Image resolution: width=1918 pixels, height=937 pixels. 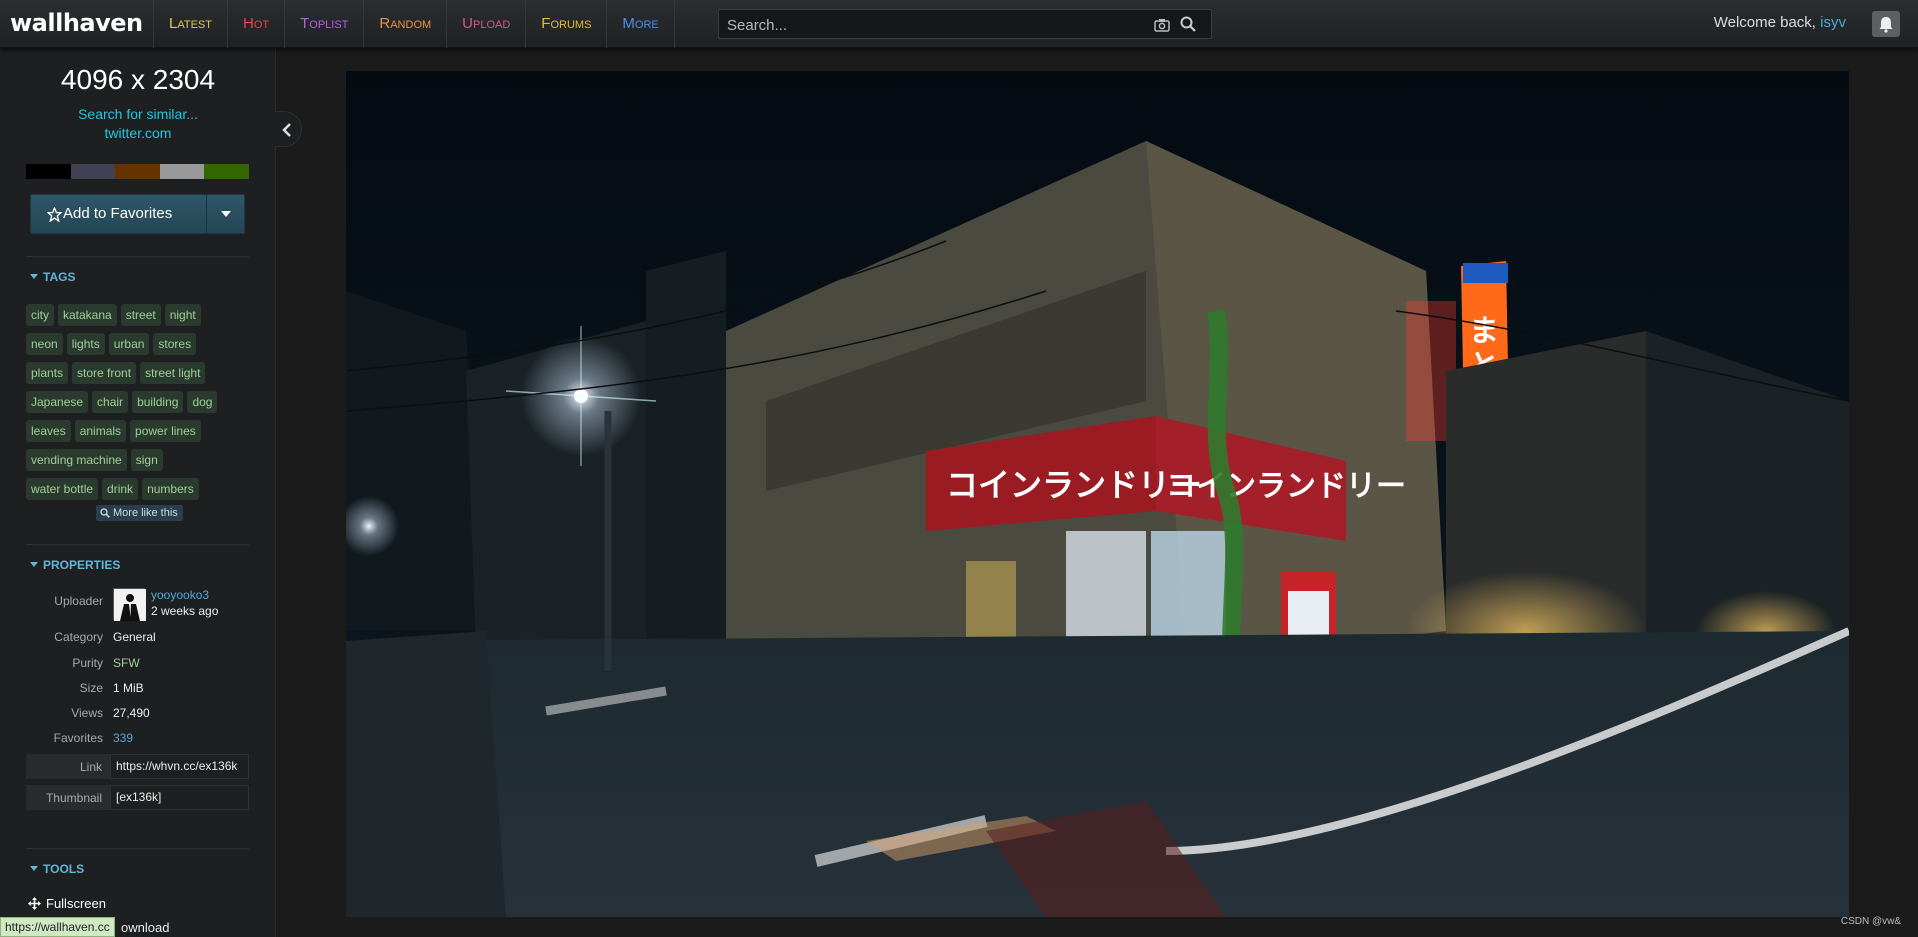 I want to click on nav-upload: Upload, so click(x=485, y=24).